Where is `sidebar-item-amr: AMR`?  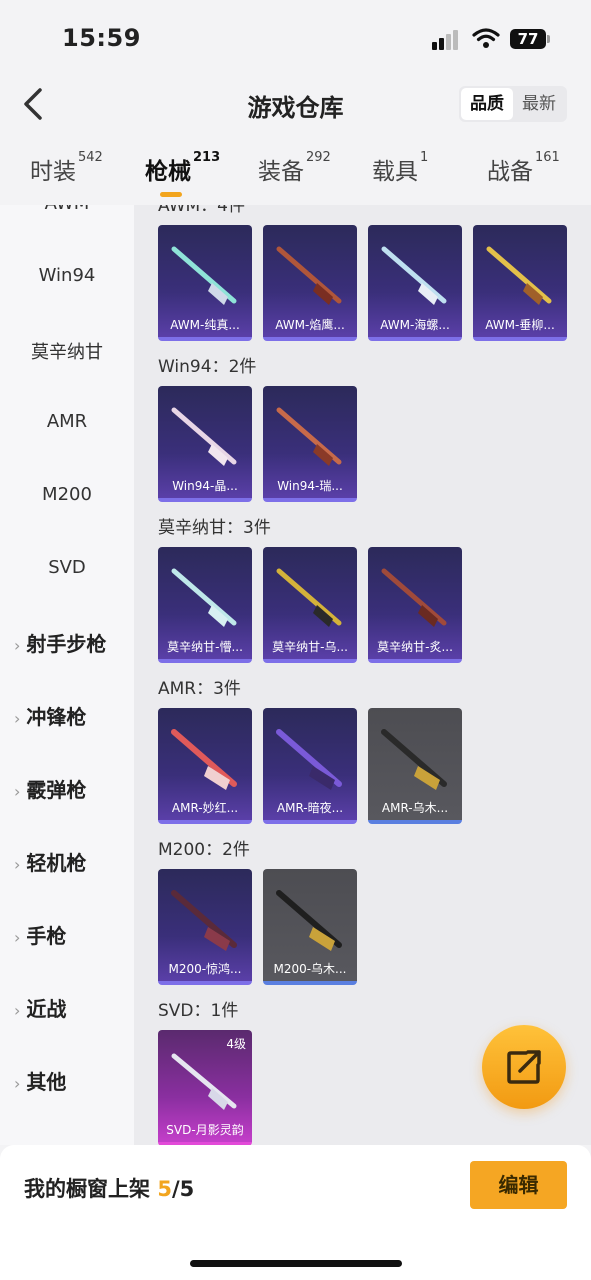 sidebar-item-amr: AMR is located at coordinates (67, 421).